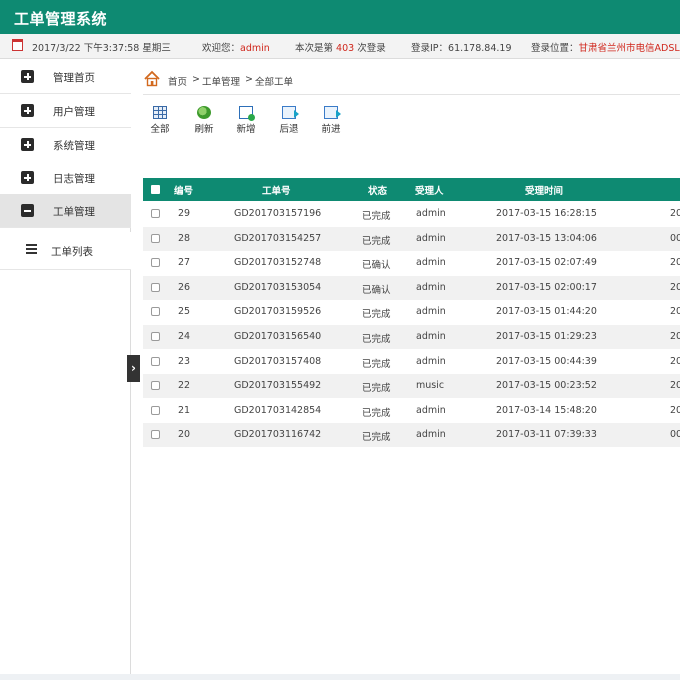  I want to click on cell-ticket: GD201703157196, so click(278, 213).